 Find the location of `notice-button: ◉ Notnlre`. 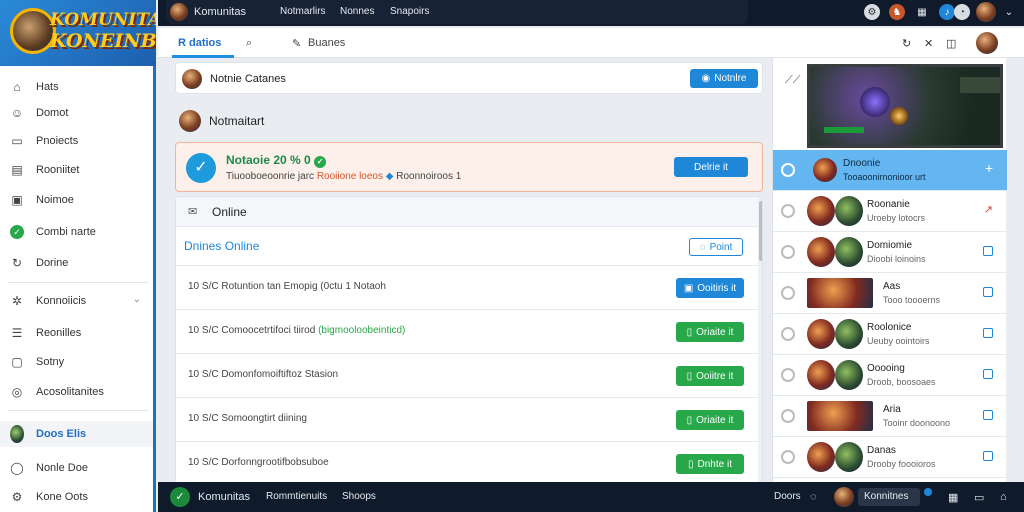

notice-button: ◉ Notnlre is located at coordinates (724, 78).